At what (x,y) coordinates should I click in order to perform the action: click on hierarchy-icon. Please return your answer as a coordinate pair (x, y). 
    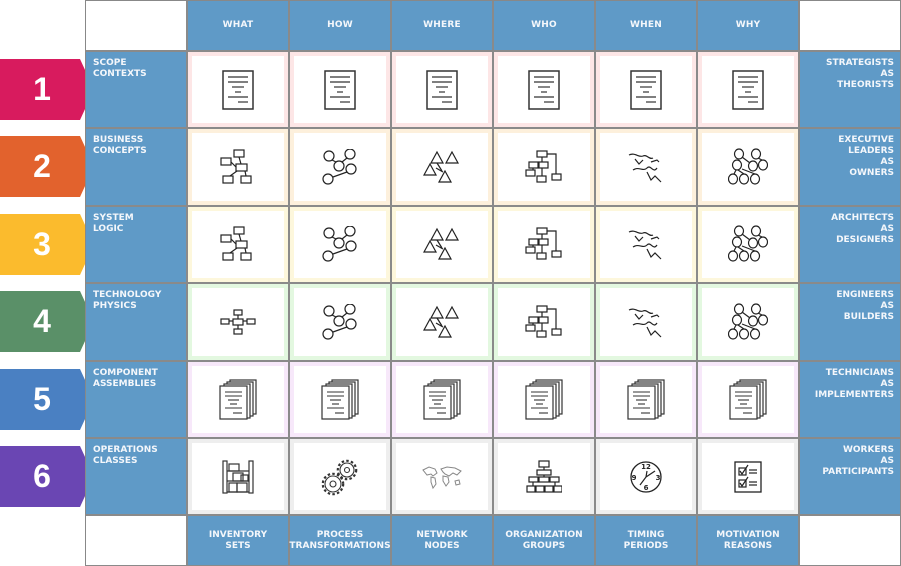
    Looking at the image, I should click on (544, 477).